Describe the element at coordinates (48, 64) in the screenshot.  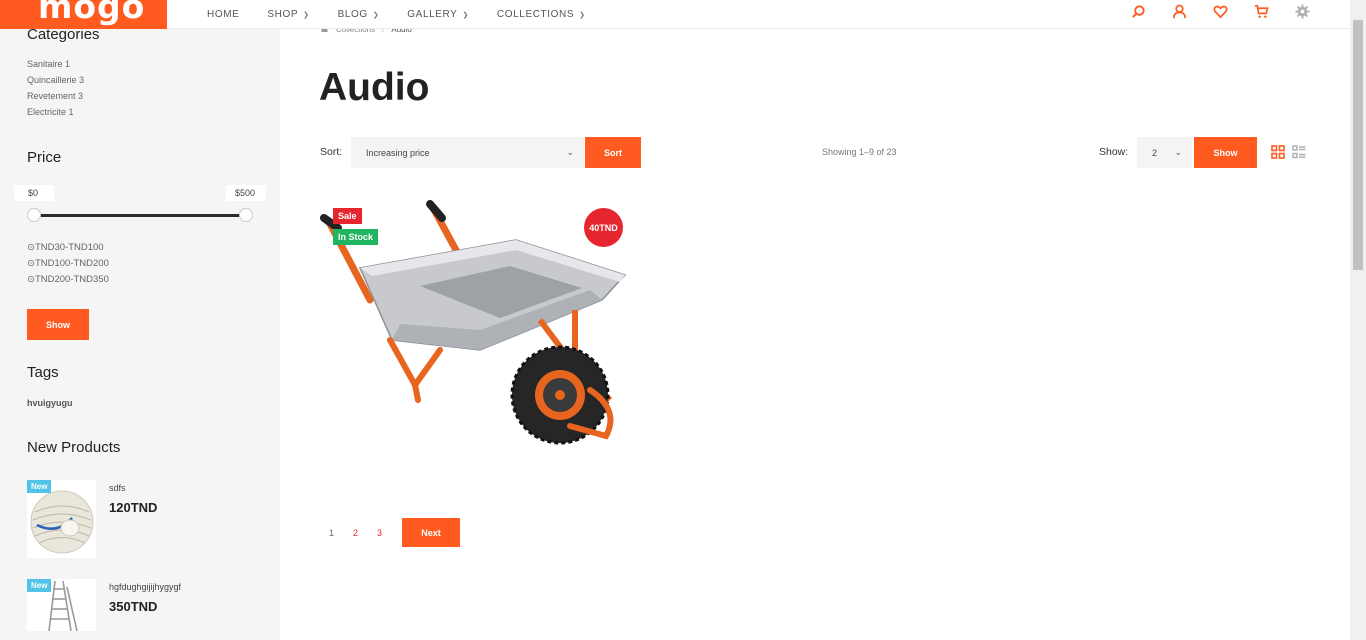
I see `category-item: Sanitaire 1` at that location.